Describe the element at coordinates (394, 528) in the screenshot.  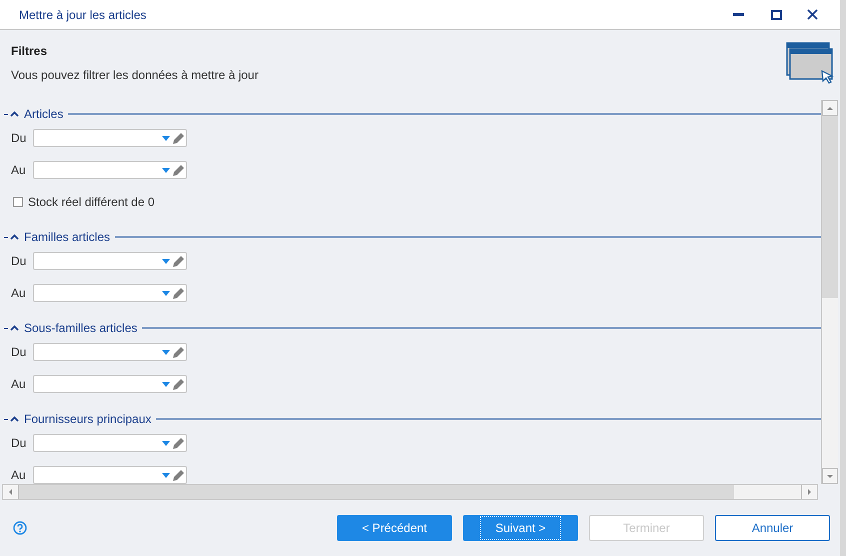
I see `wizard-button: < Précédent` at that location.